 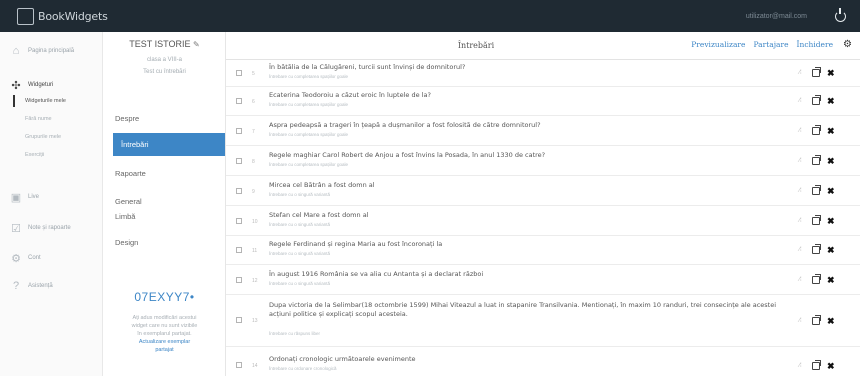 What do you see at coordinates (196, 44) in the screenshot?
I see `pencil-icon: ✎` at bounding box center [196, 44].